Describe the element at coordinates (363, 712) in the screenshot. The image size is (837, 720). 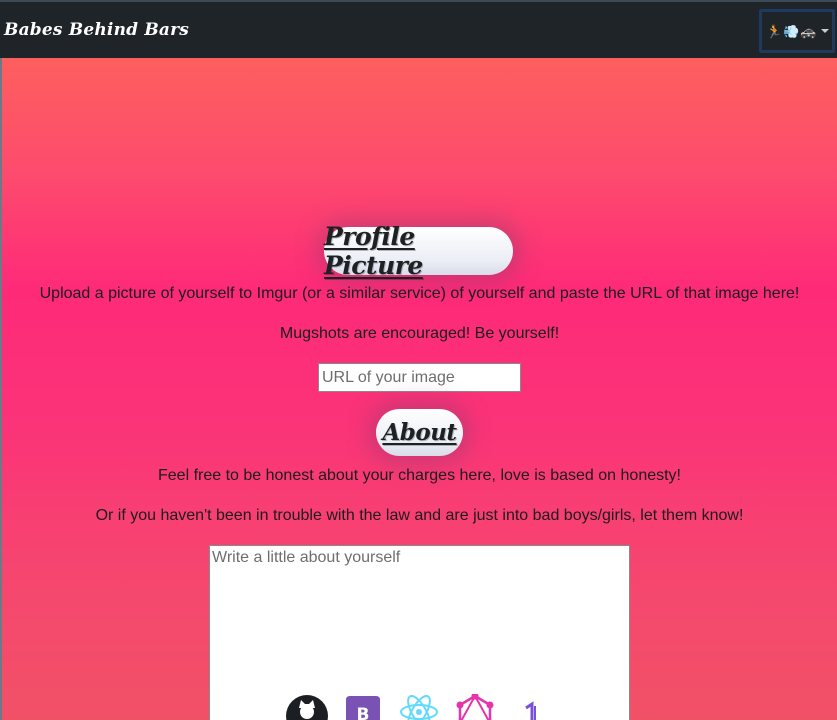
I see `svg-text: B` at that location.